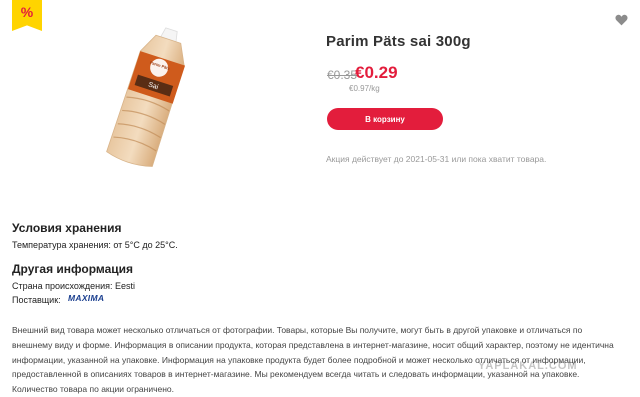 This screenshot has width=640, height=397. What do you see at coordinates (364, 88) in the screenshot?
I see `unit-price: €0.97/kg` at bounding box center [364, 88].